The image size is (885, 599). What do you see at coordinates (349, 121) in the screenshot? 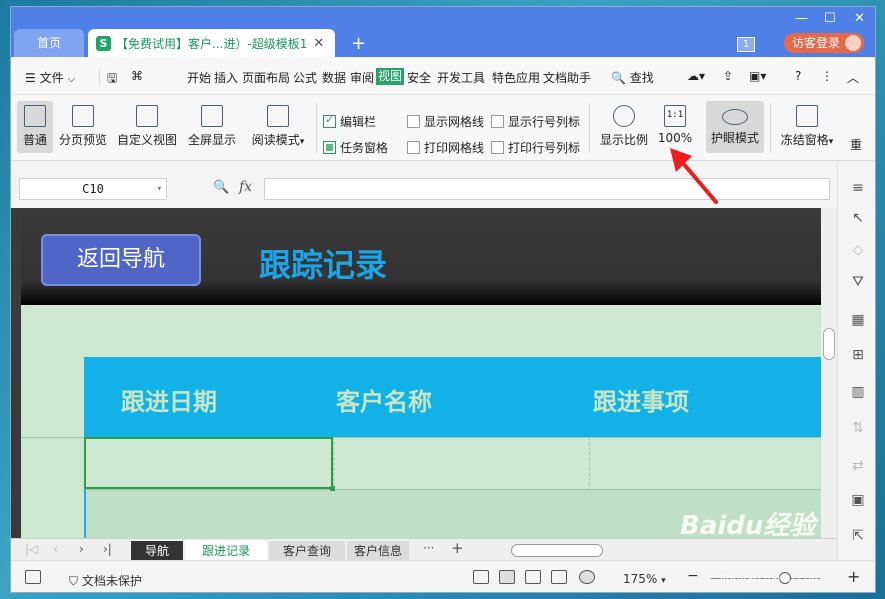
I see `checkbox-formula-bar: 编辑栏` at bounding box center [349, 121].